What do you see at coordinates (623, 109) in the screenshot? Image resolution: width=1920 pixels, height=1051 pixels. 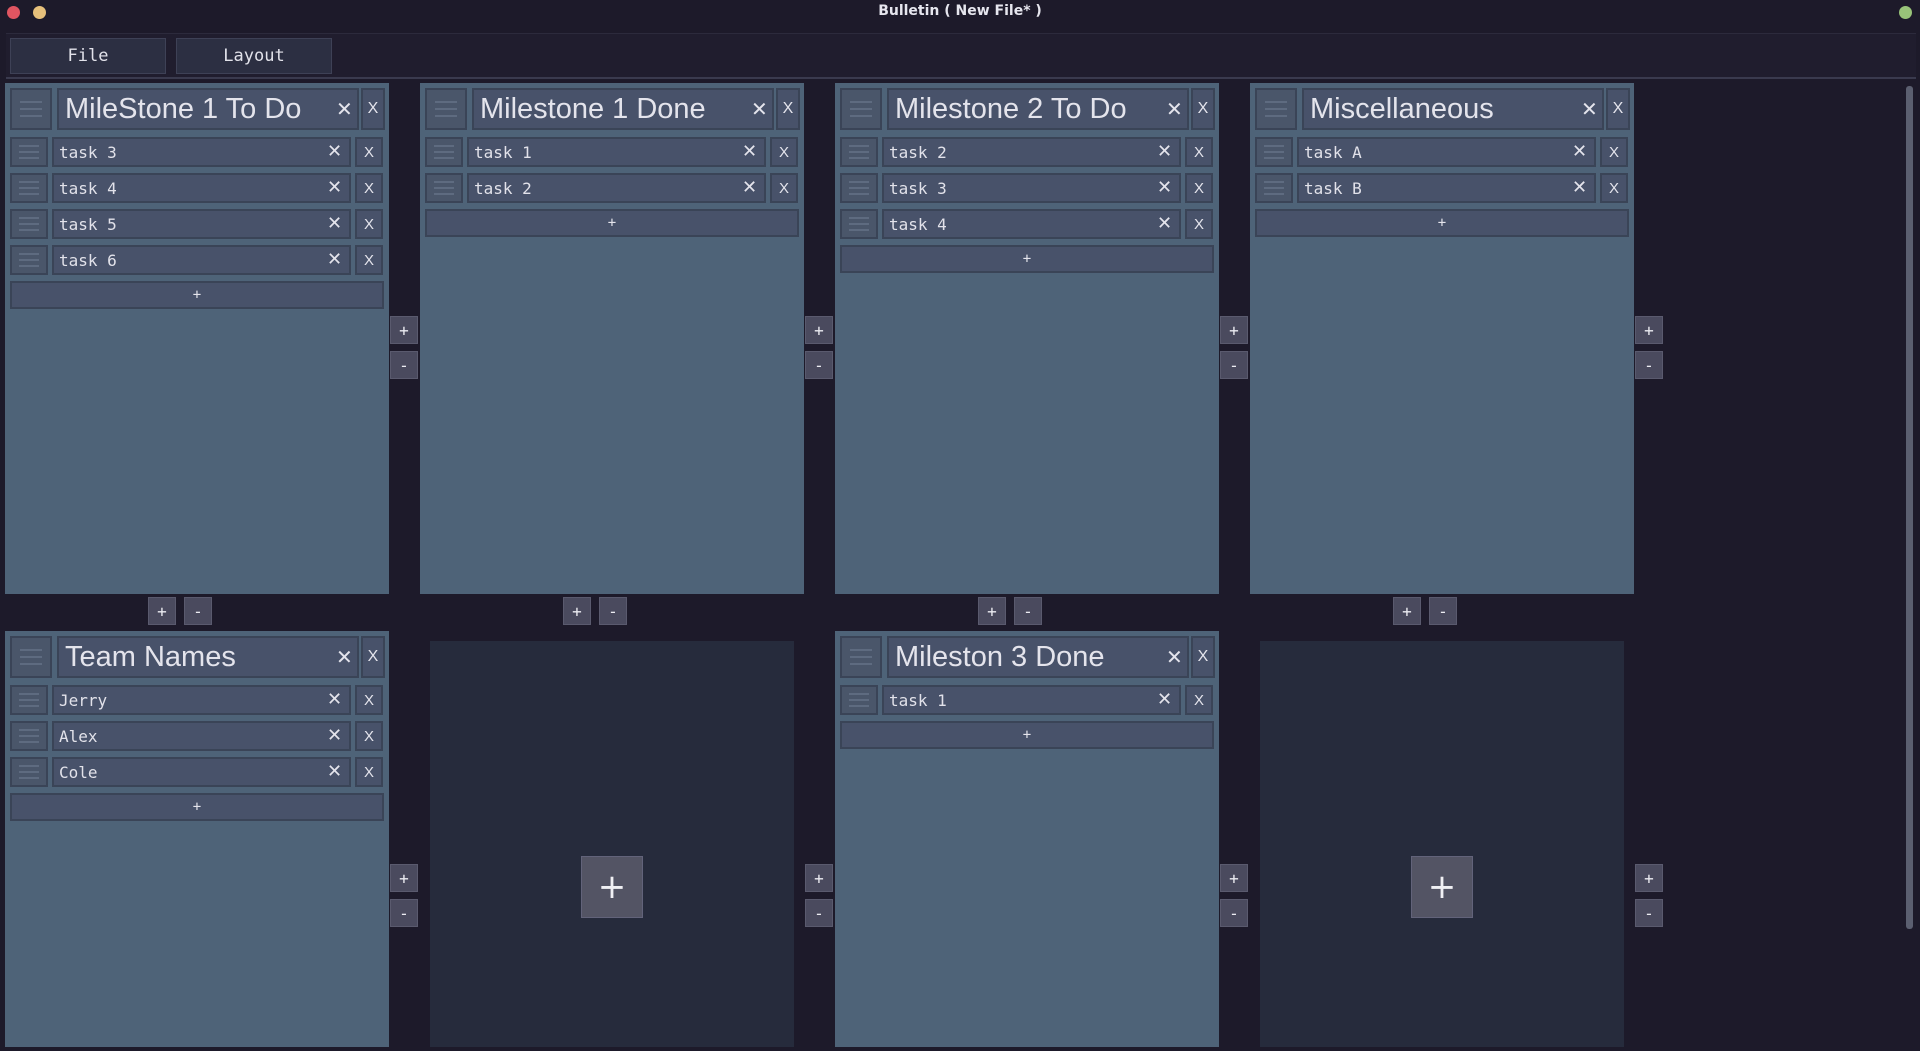 I see `list-title: Milestone 1 Done` at bounding box center [623, 109].